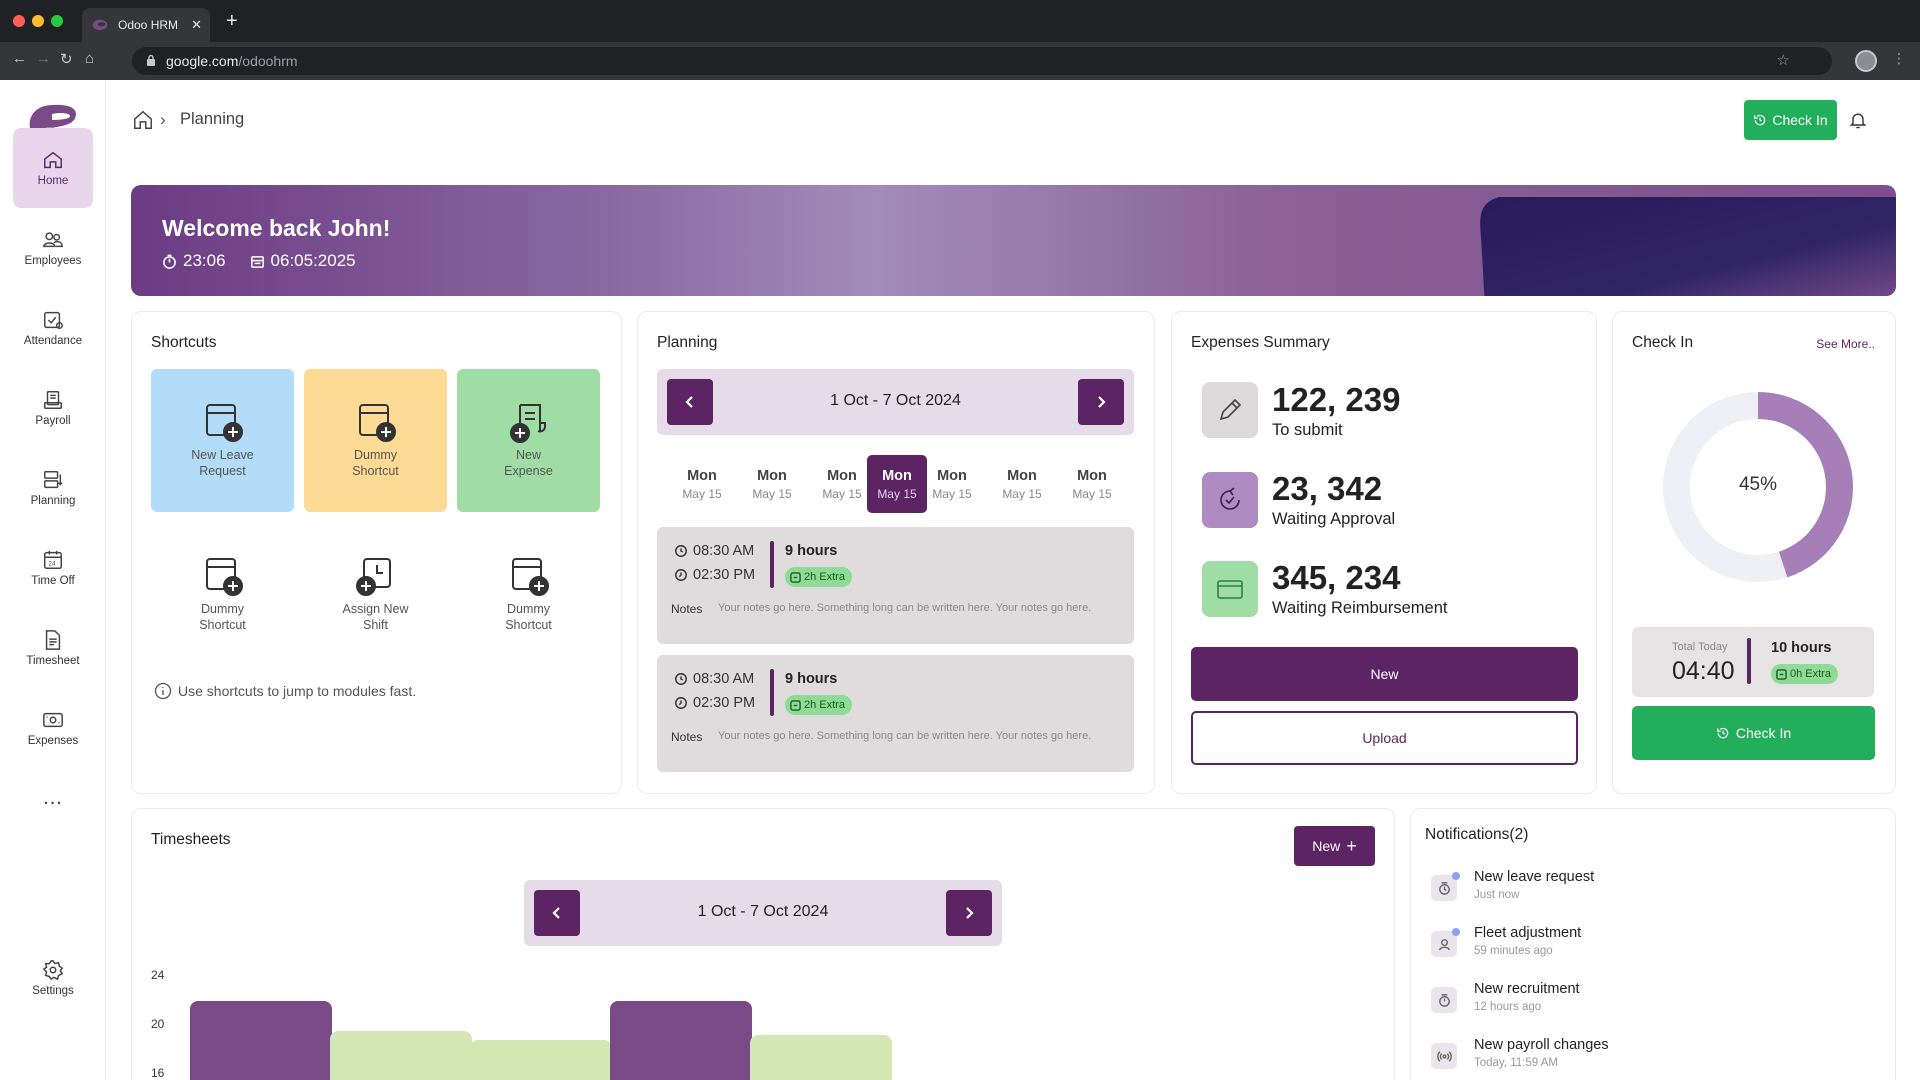 Image resolution: width=1920 pixels, height=1080 pixels. I want to click on address-bar: ← → ↻ ⌂ google.com/odoohrm ☆ ⋮, so click(960, 61).